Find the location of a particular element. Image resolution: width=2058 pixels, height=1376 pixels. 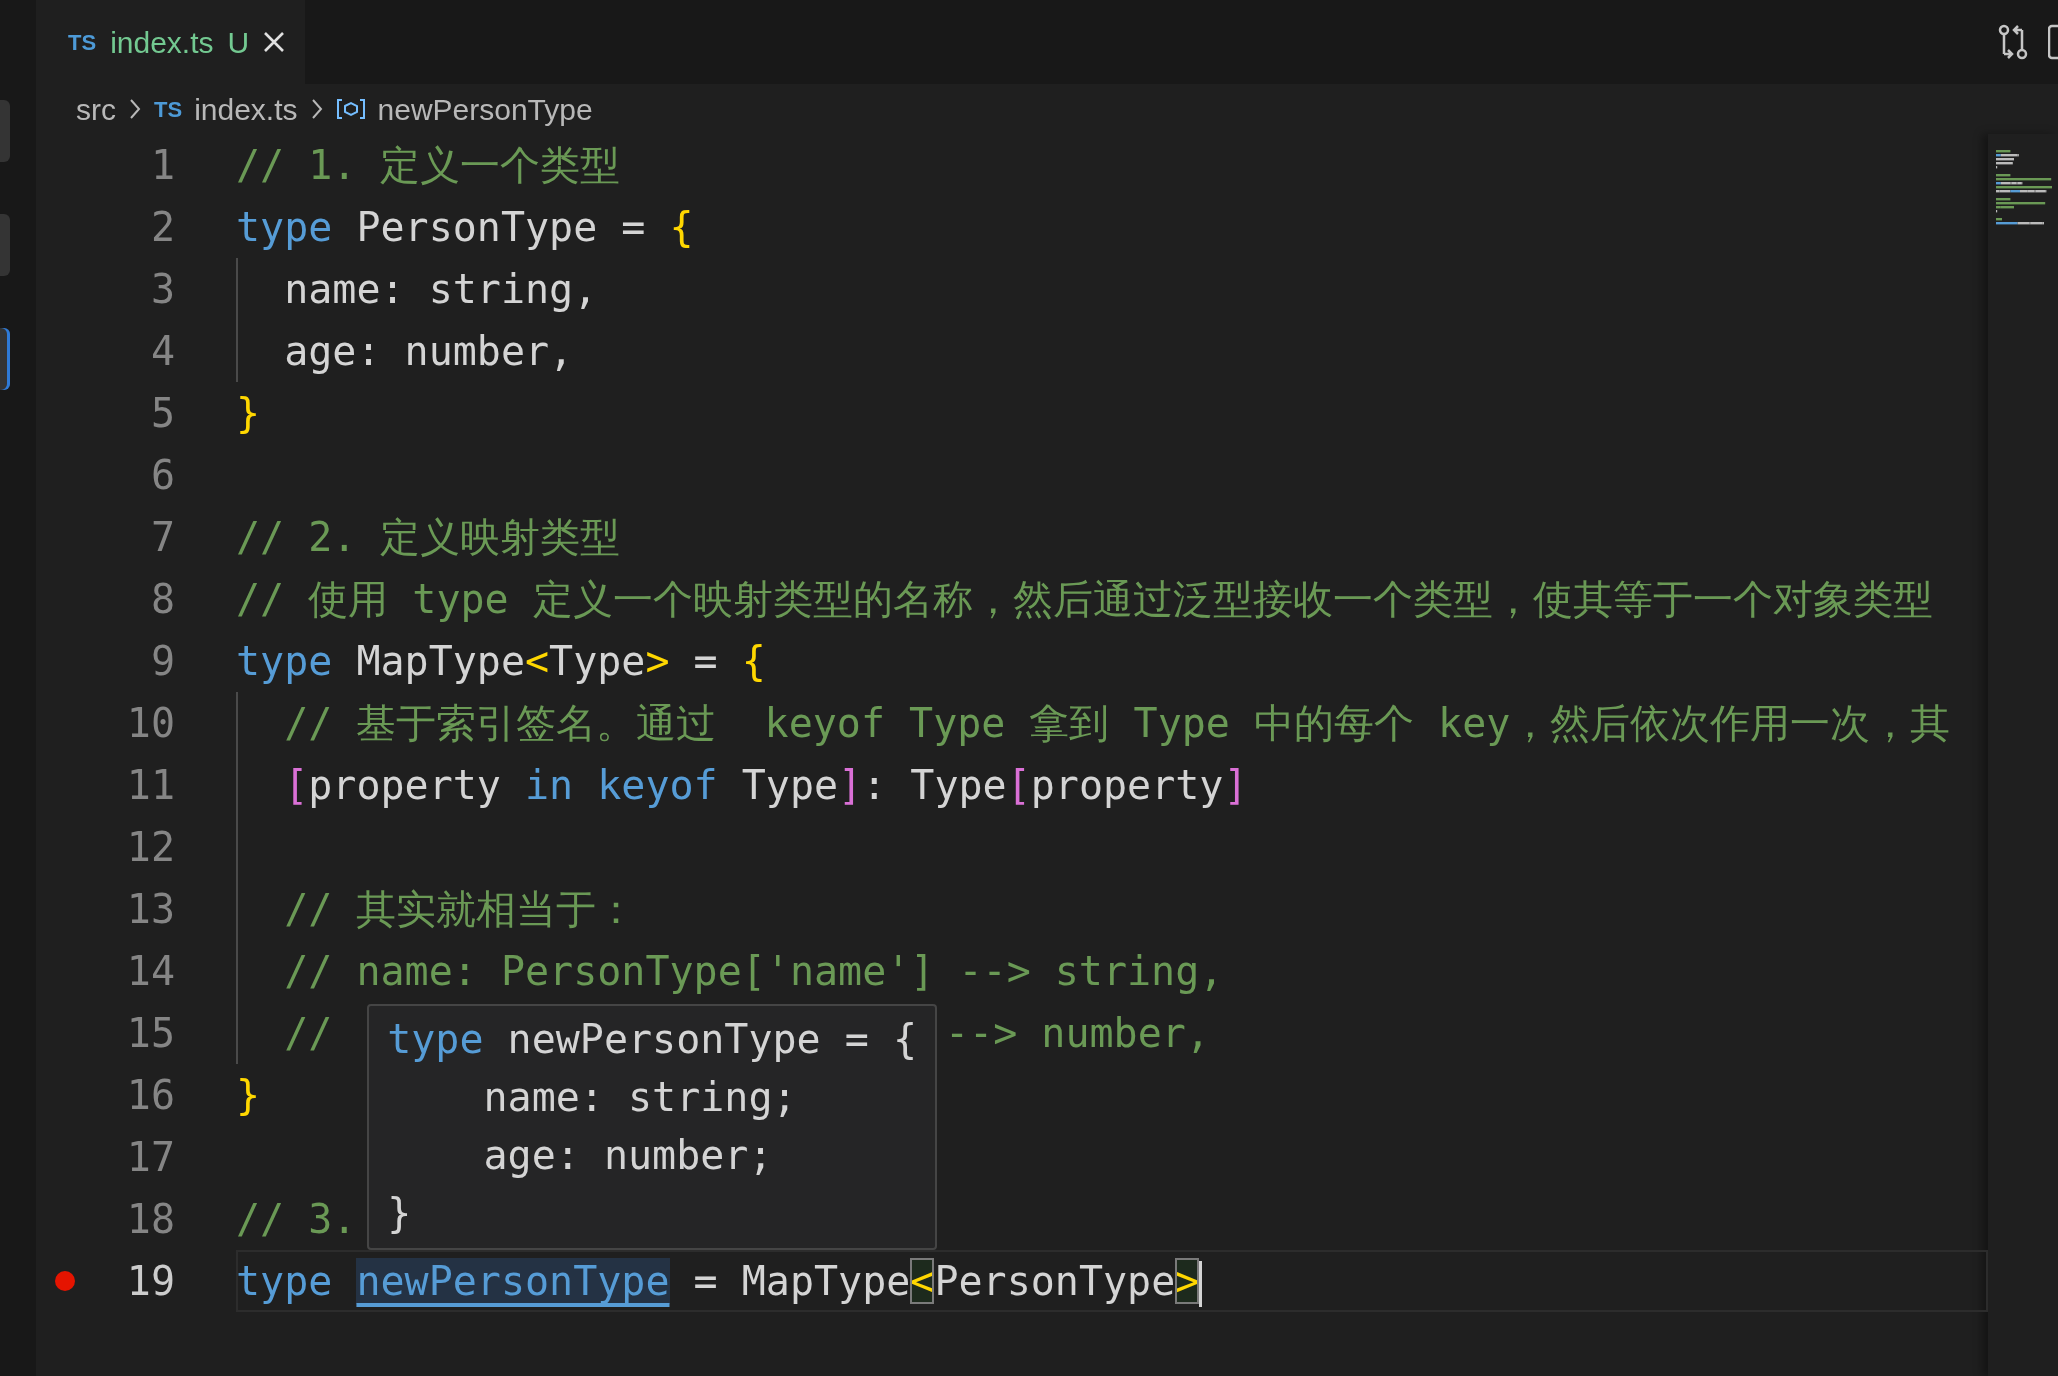

line-number: 4 is located at coordinates (162, 351).